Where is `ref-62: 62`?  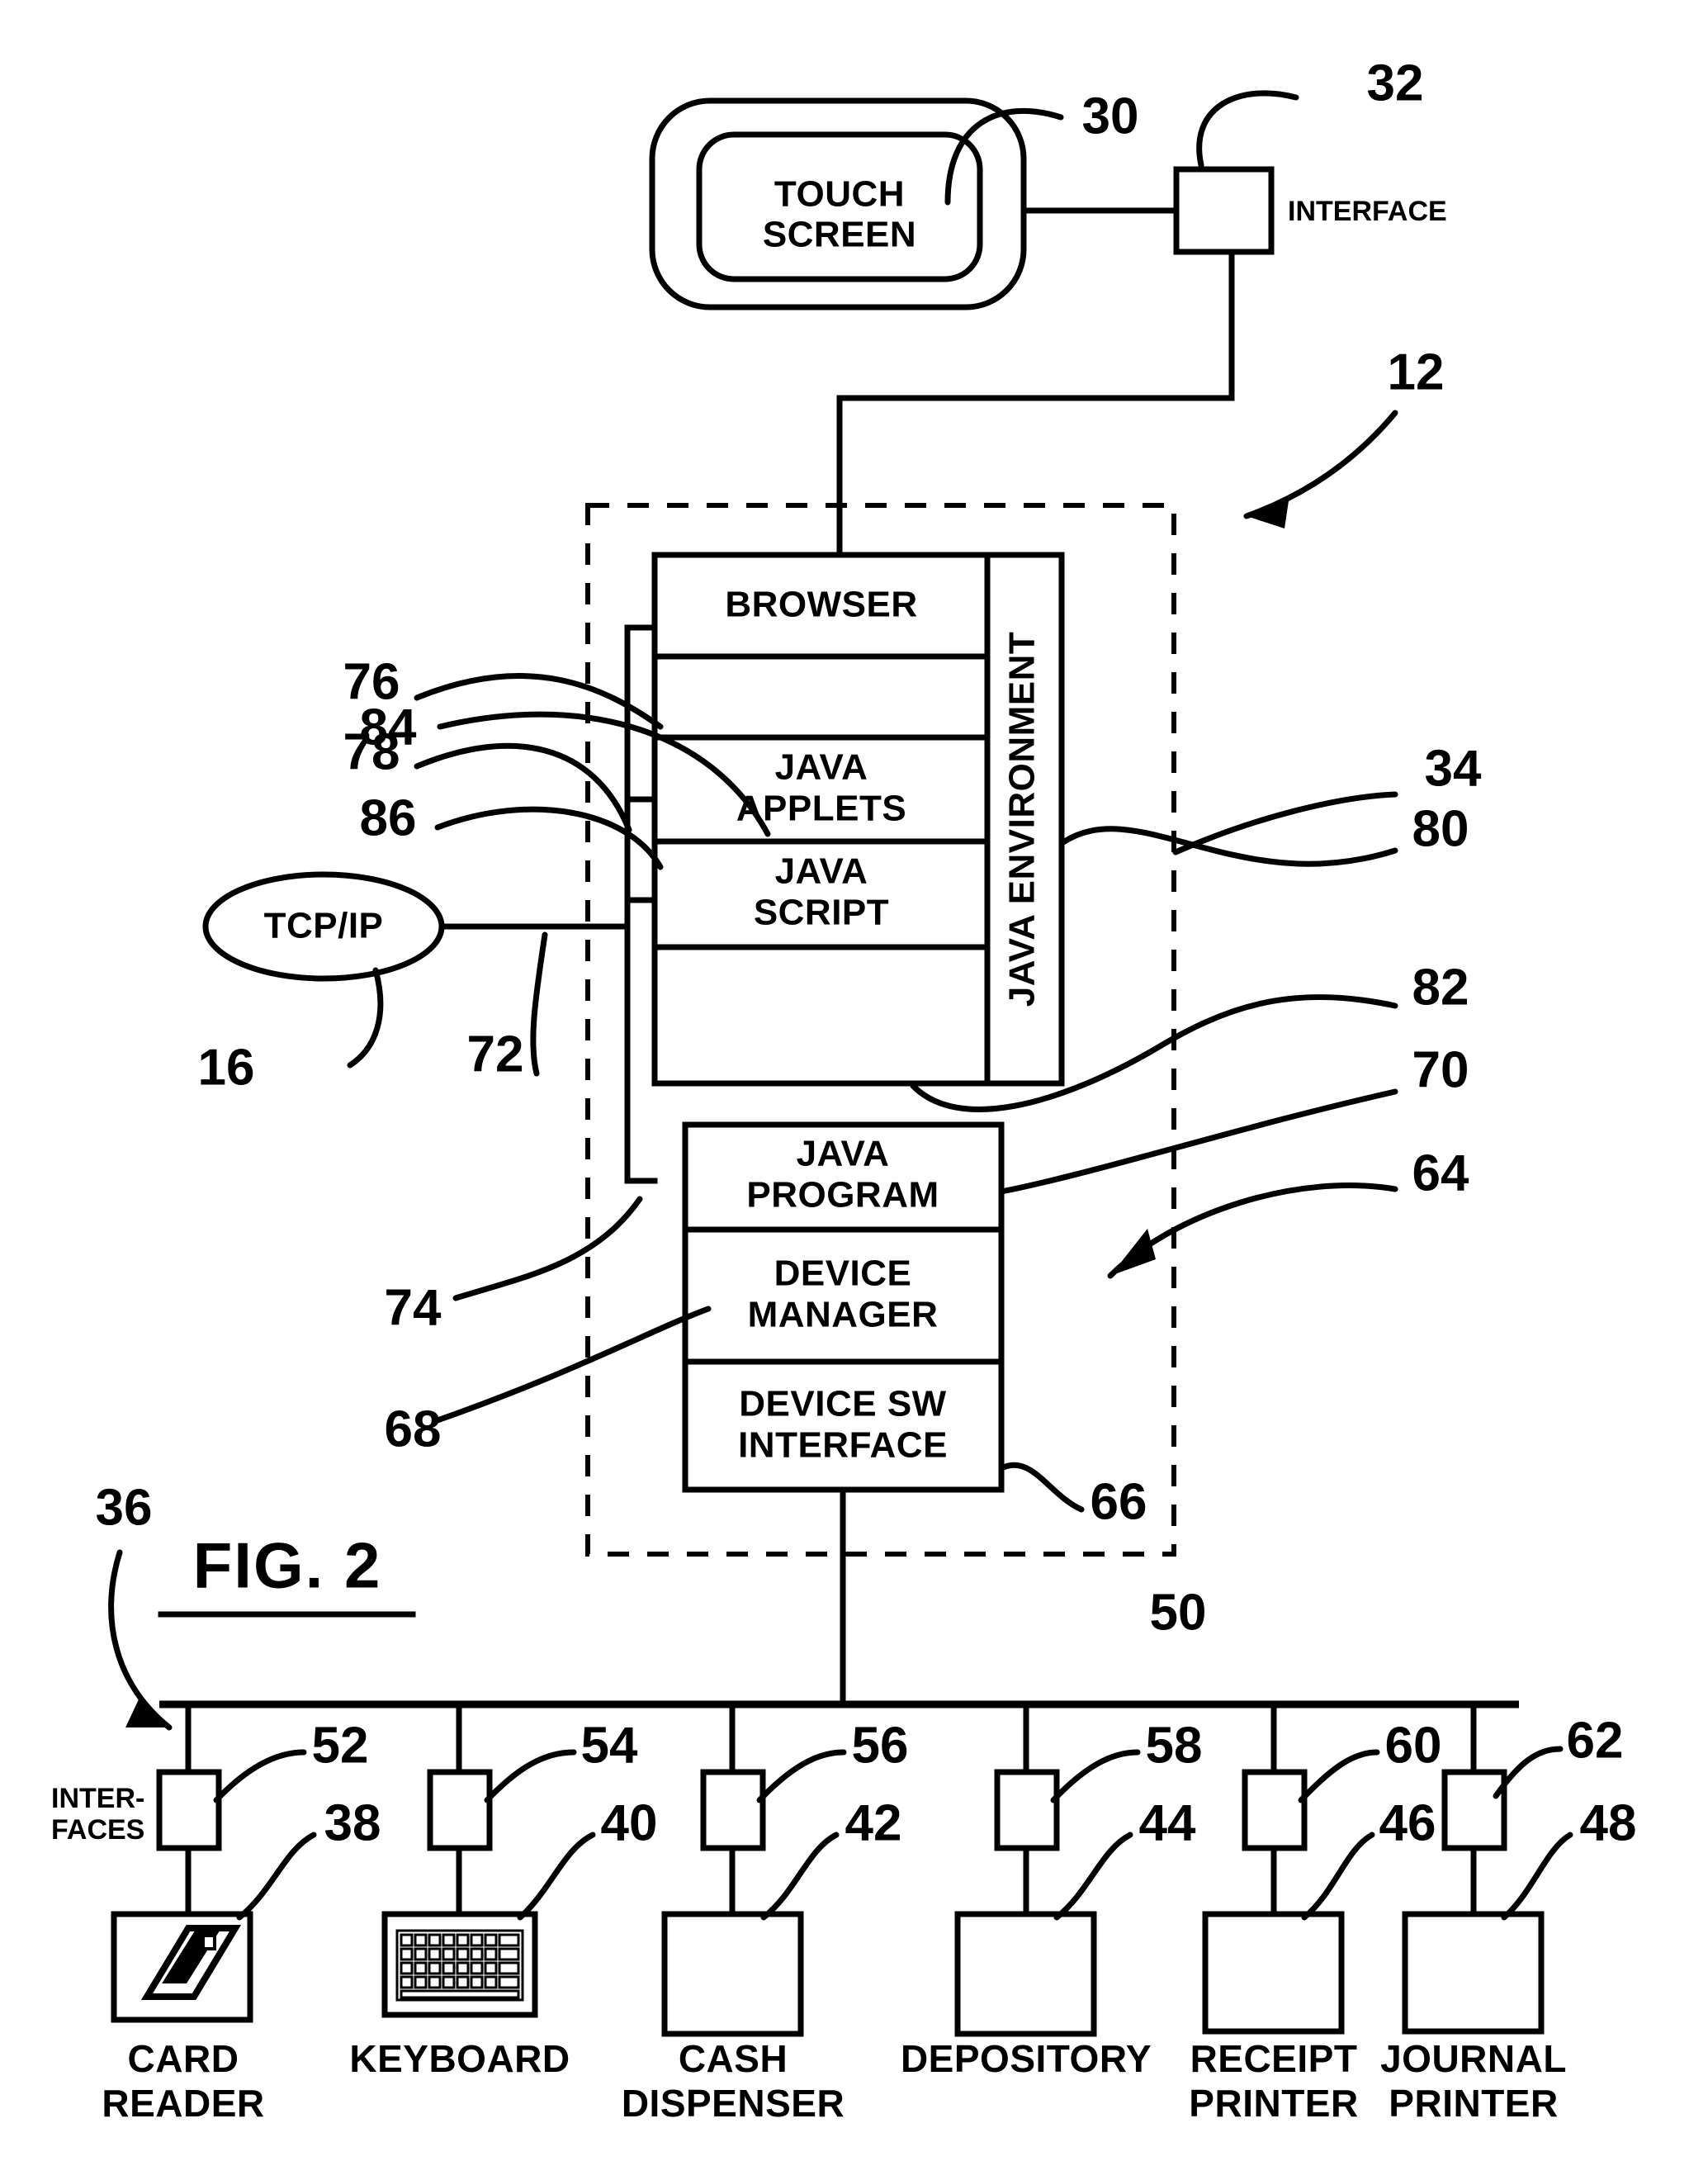 ref-62: 62 is located at coordinates (1596, 1741).